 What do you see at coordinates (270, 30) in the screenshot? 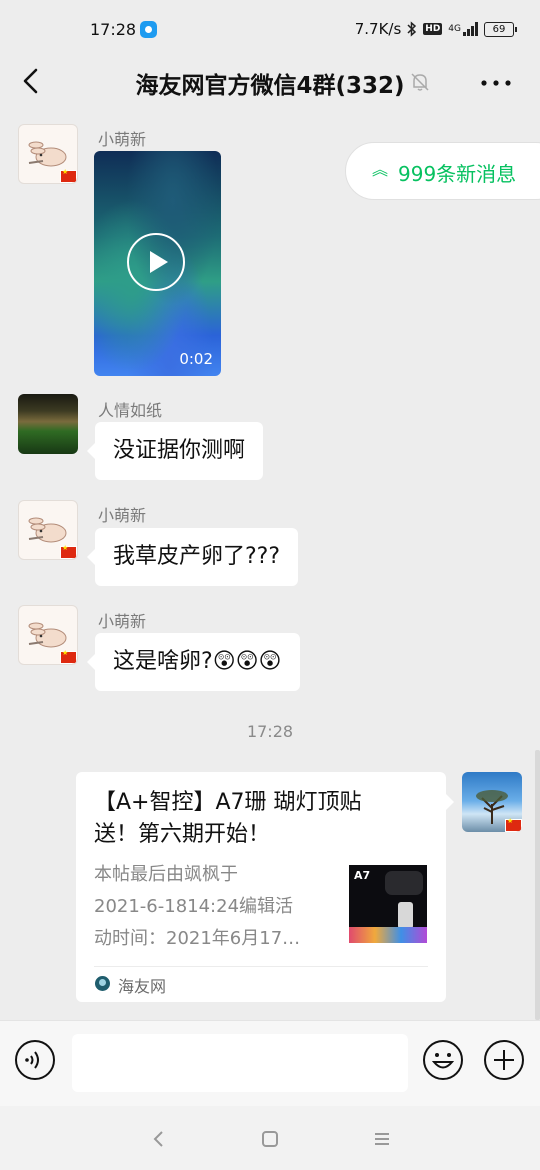
I see `status-bar: 17:28 7.7K/s HD 4G 69` at bounding box center [270, 30].